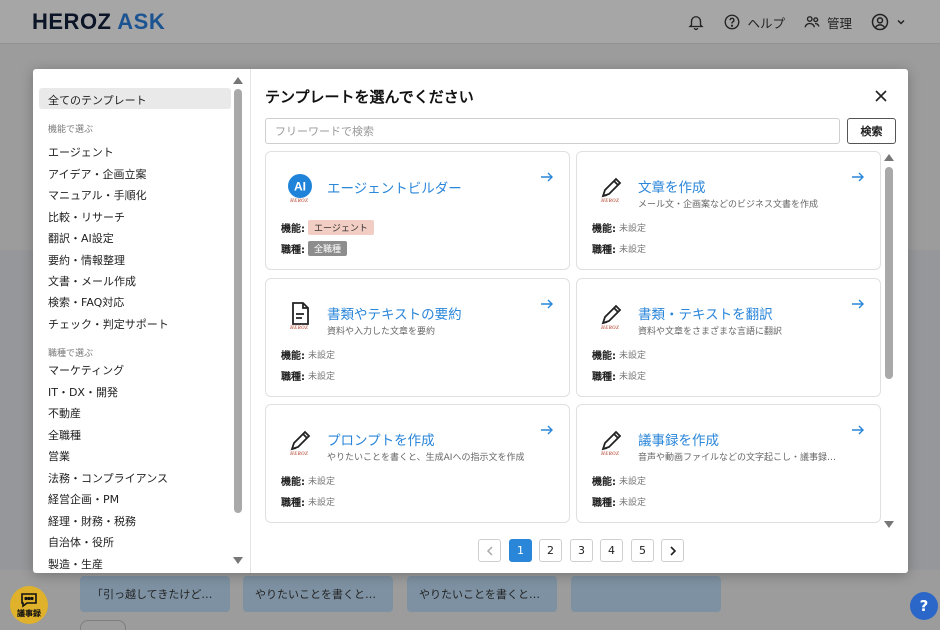  Describe the element at coordinates (611, 550) in the screenshot. I see `pagination-page-button: 4` at that location.